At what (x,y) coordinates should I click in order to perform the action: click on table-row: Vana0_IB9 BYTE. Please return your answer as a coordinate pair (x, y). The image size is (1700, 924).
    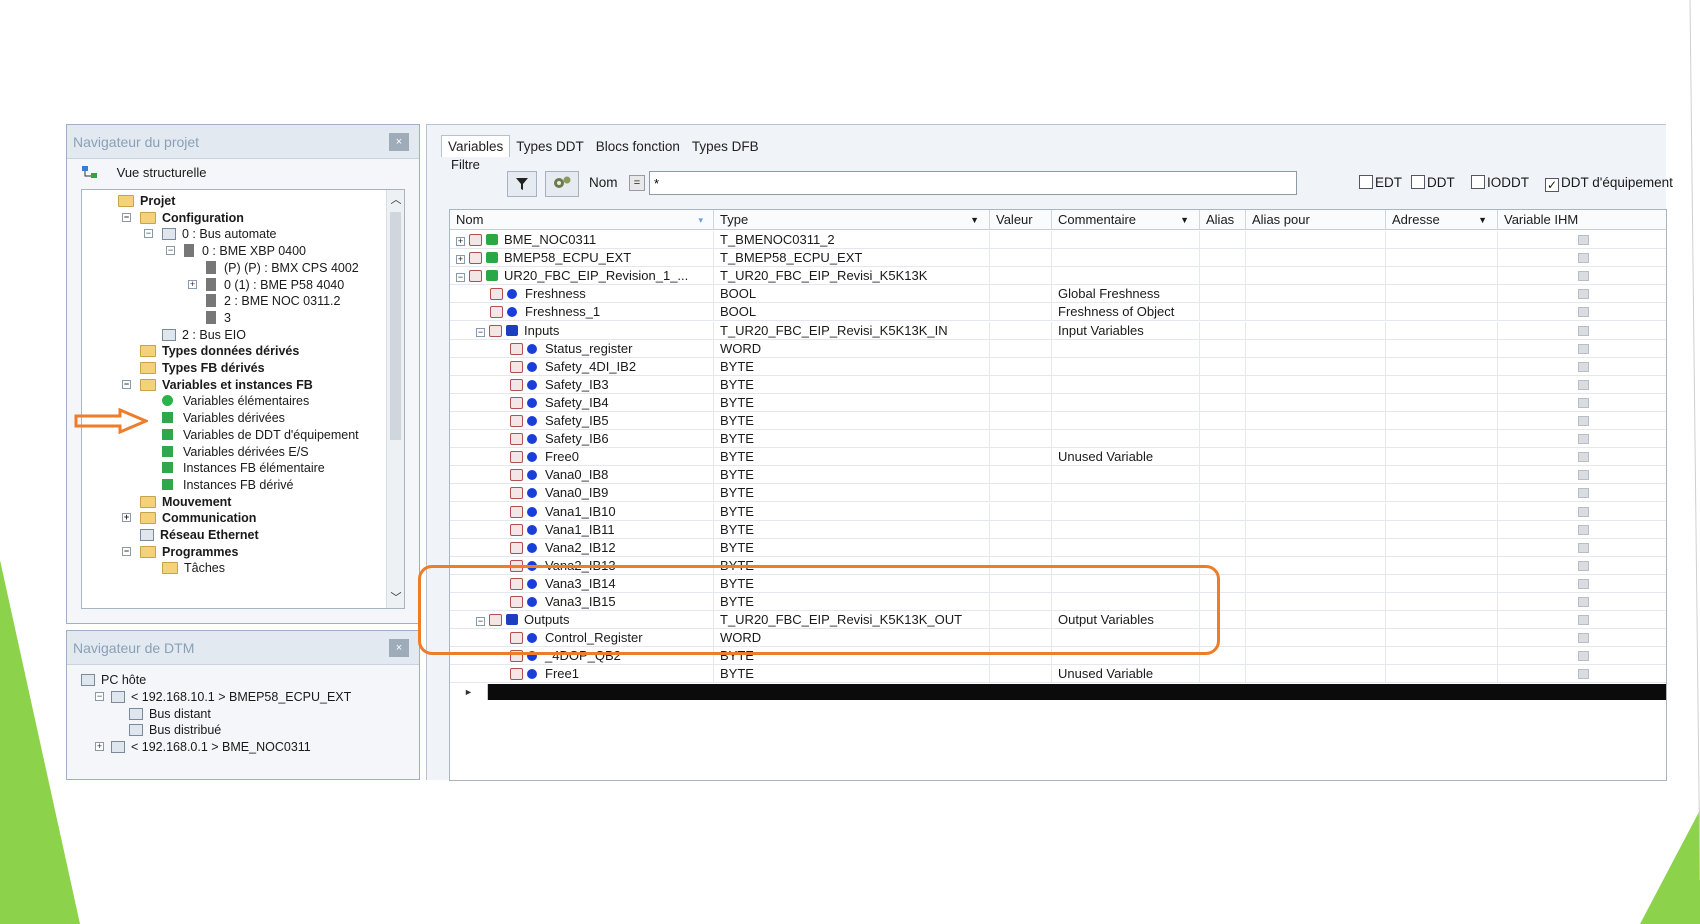
    Looking at the image, I should click on (1058, 493).